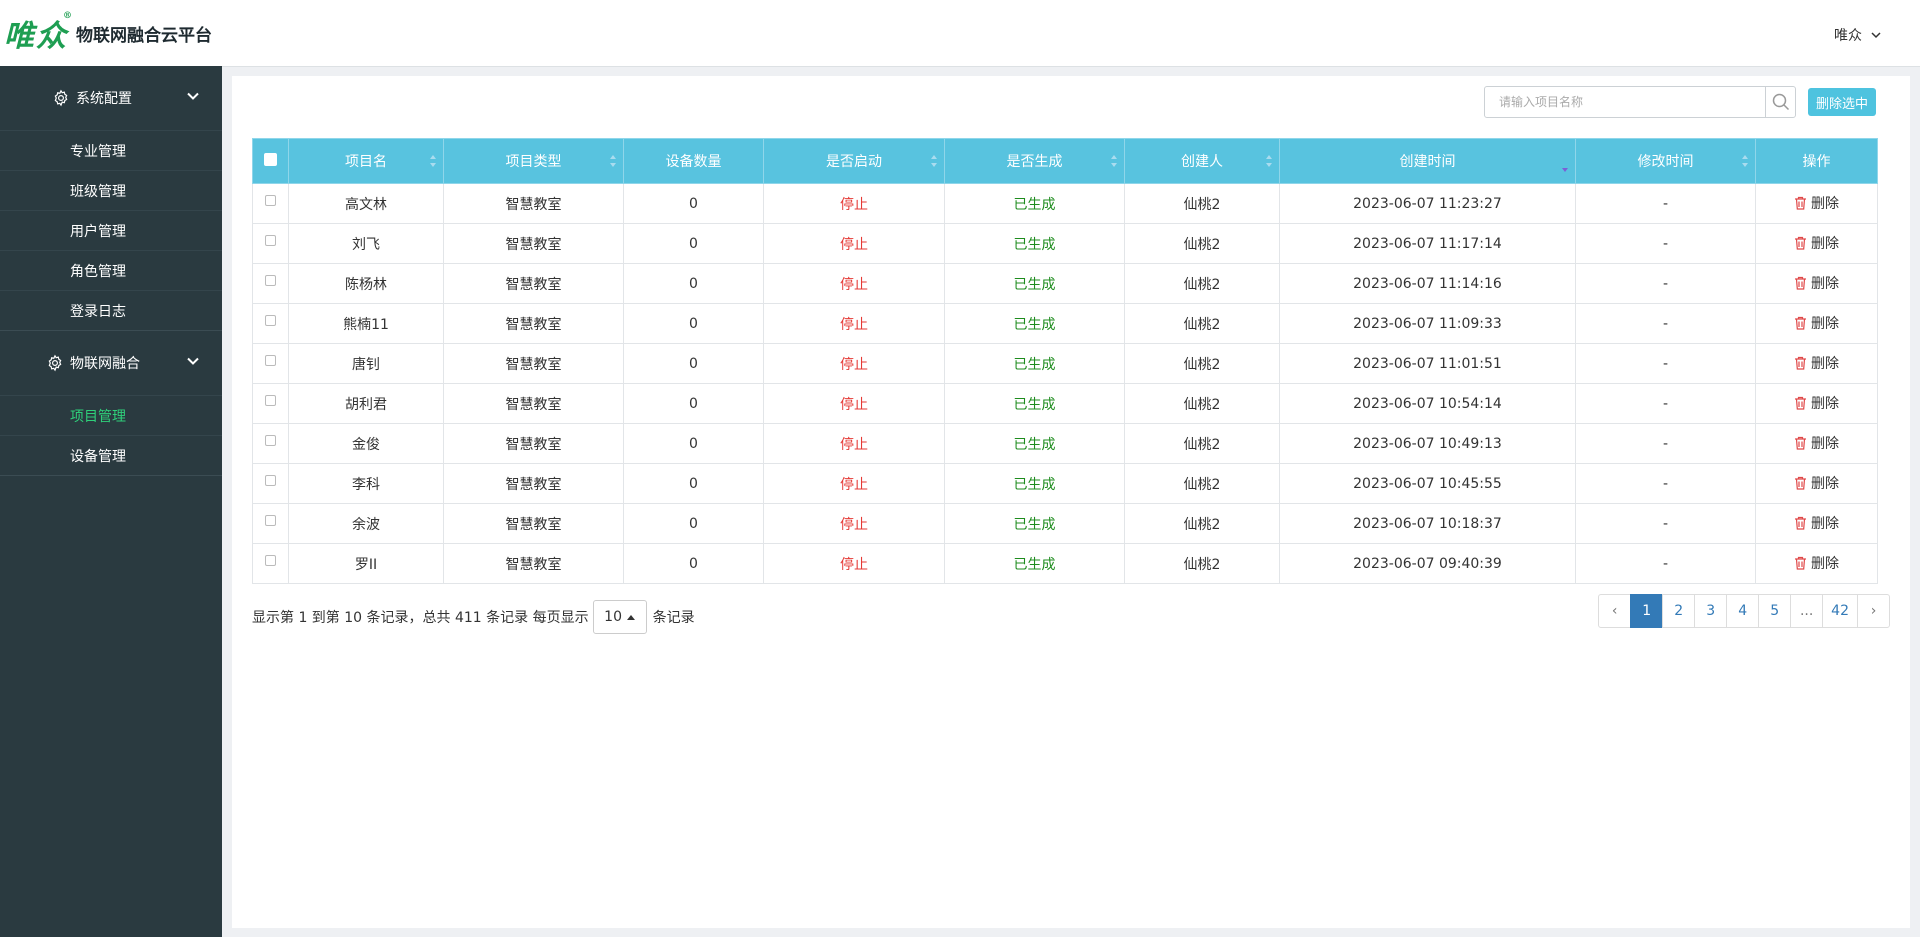 This screenshot has width=1920, height=937. Describe the element at coordinates (1780, 102) in the screenshot. I see `search-button` at that location.